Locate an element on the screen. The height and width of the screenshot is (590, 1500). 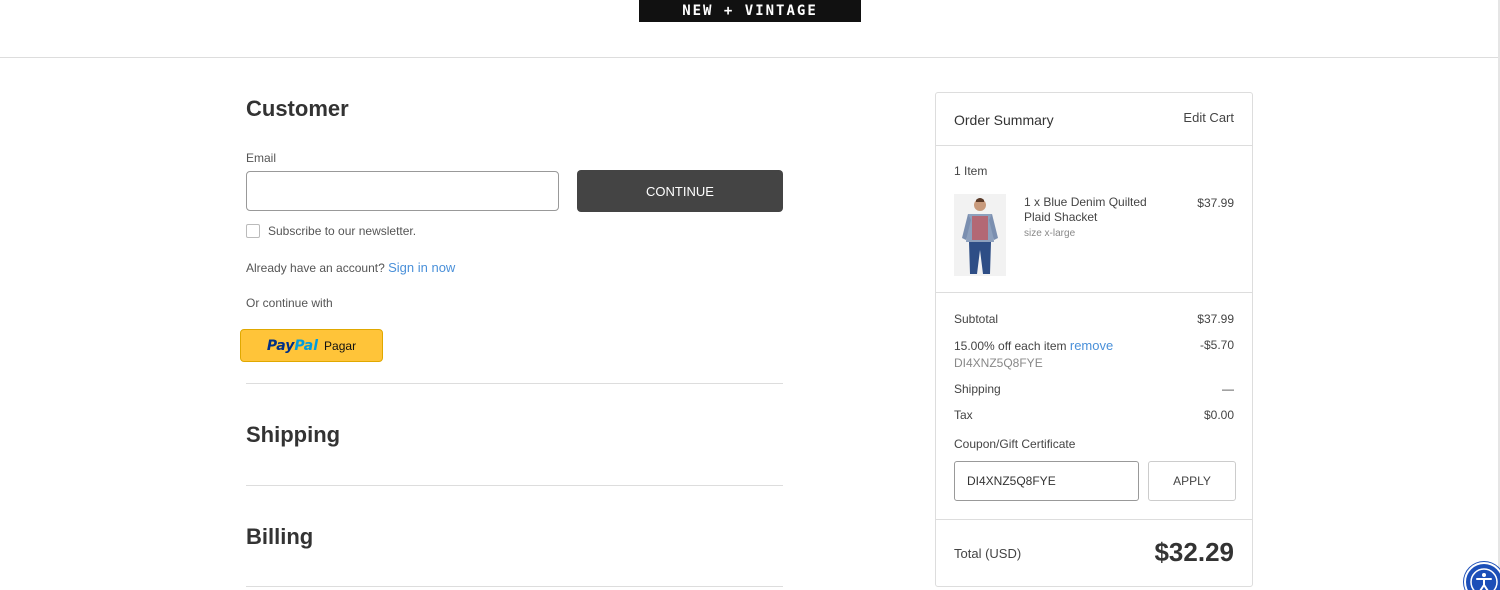
discount-line: 15.00% off each item remove is located at coordinates (1094, 345).